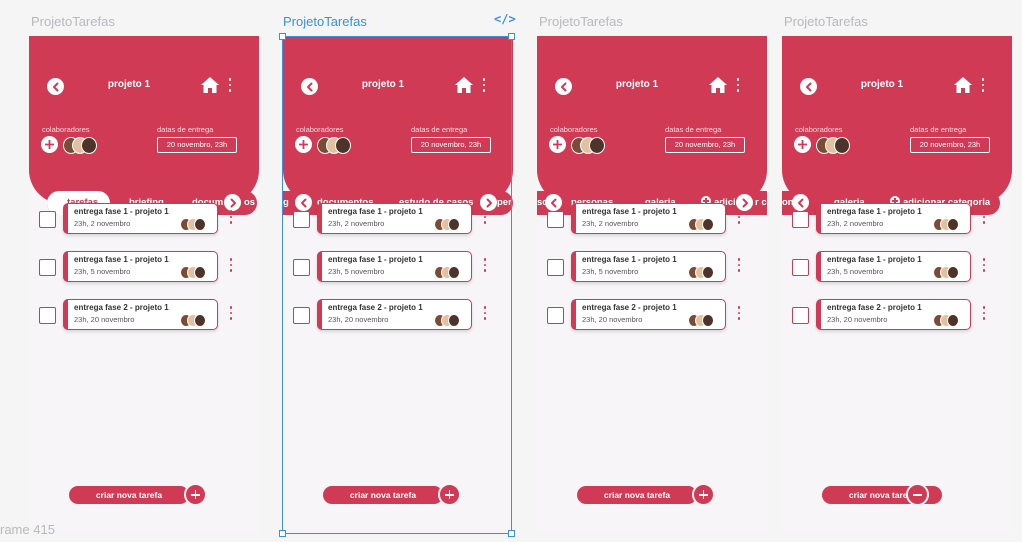  Describe the element at coordinates (102, 271) in the screenshot. I see `task-date: 23h, 5 novembro` at that location.